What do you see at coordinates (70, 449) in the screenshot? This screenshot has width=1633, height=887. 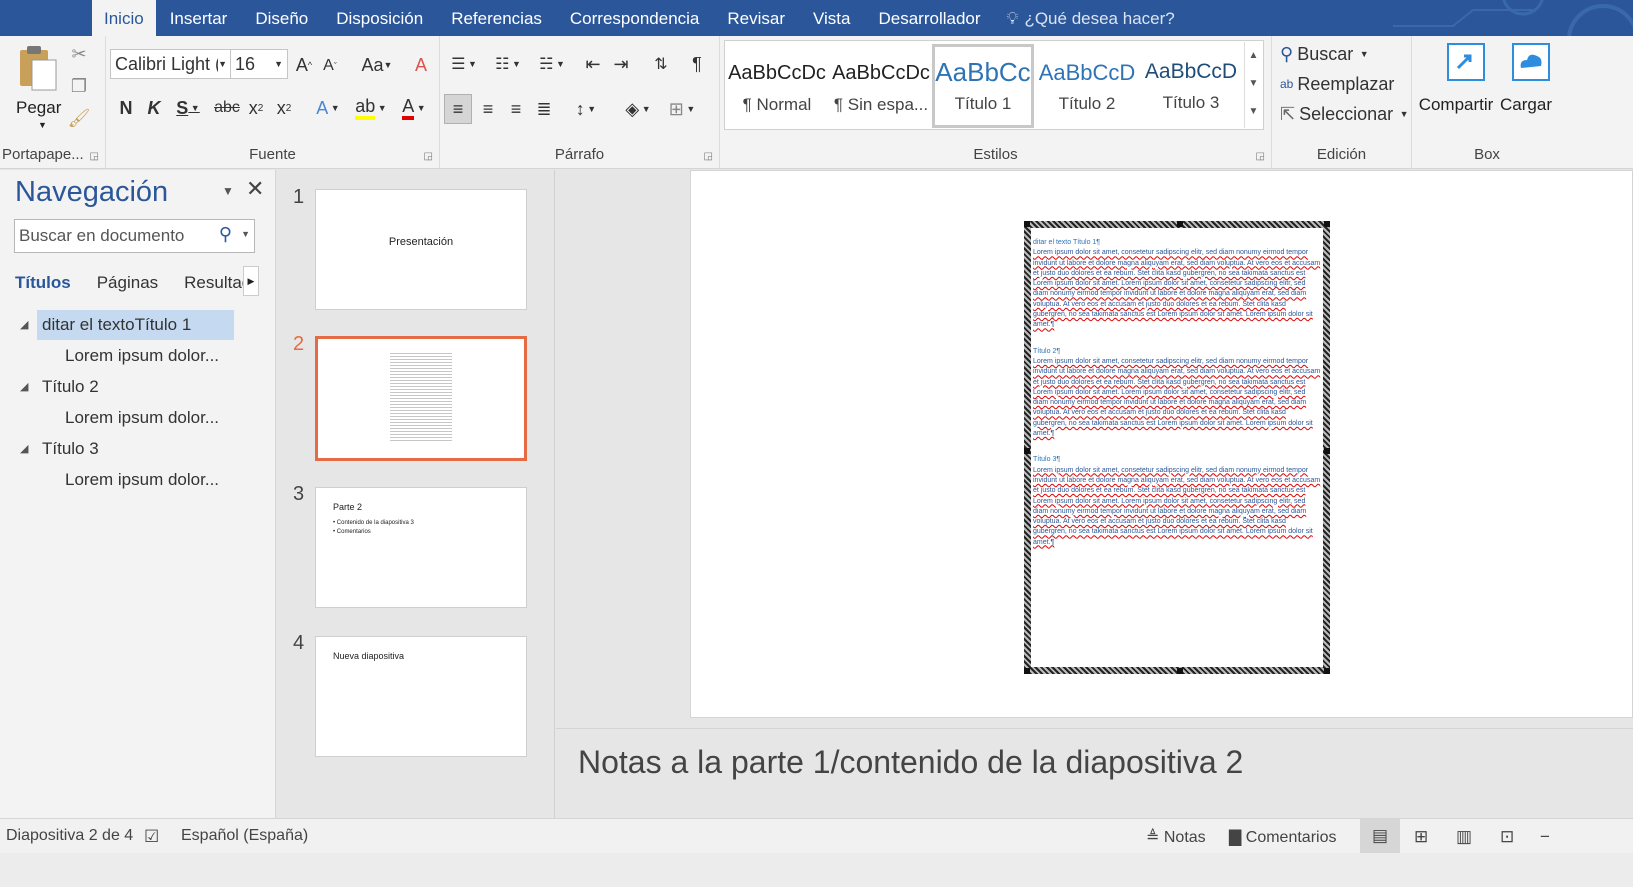 I see `nav-heading-item: Título 3` at bounding box center [70, 449].